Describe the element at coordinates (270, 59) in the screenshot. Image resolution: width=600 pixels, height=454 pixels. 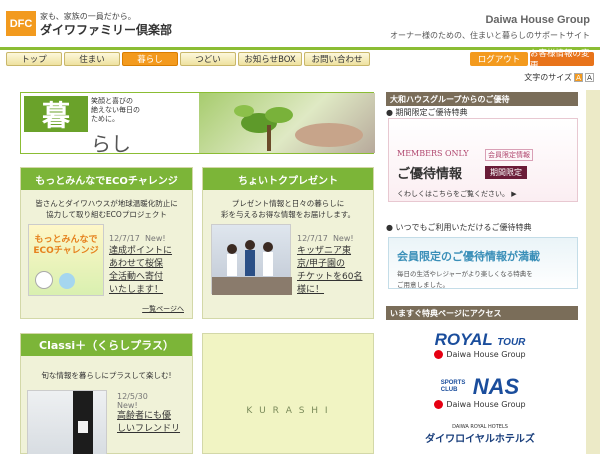
I see `nav-oshirase: お知らせBOX` at that location.